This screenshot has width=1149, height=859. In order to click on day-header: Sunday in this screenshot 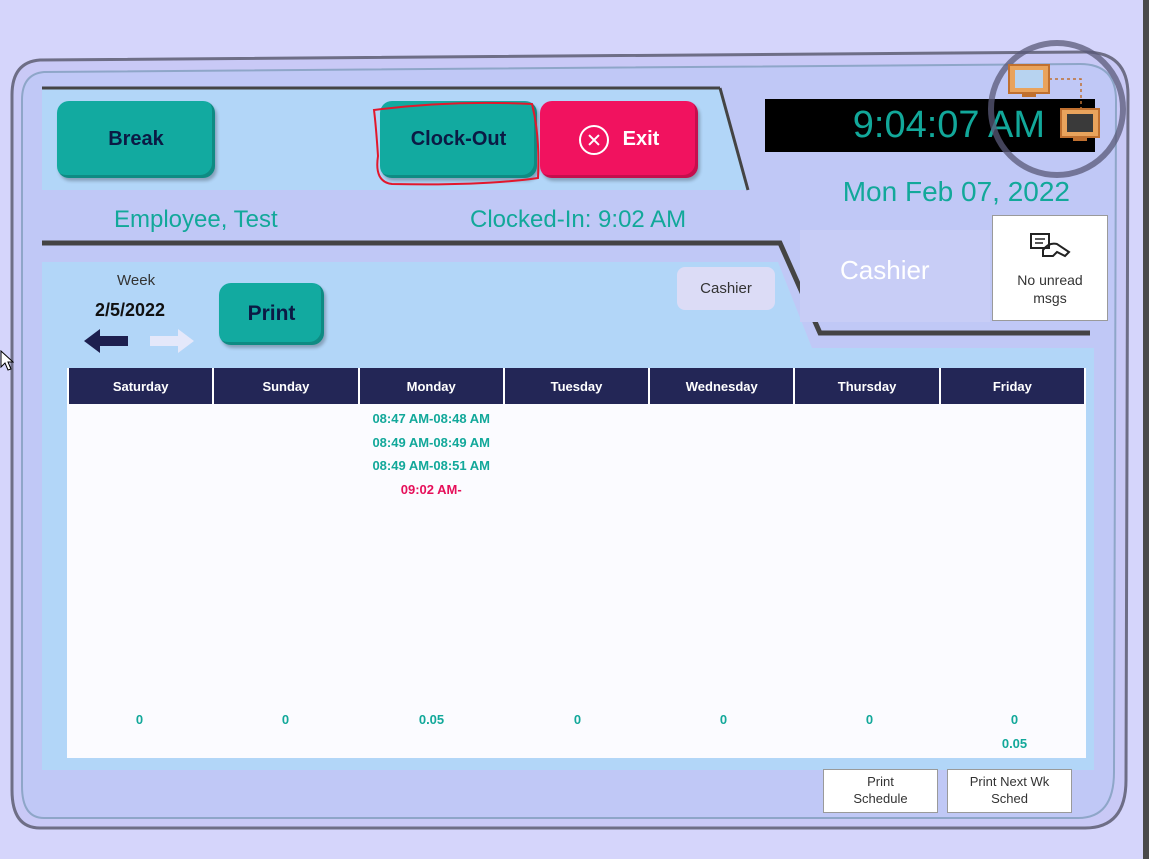, I will do `click(286, 386)`.